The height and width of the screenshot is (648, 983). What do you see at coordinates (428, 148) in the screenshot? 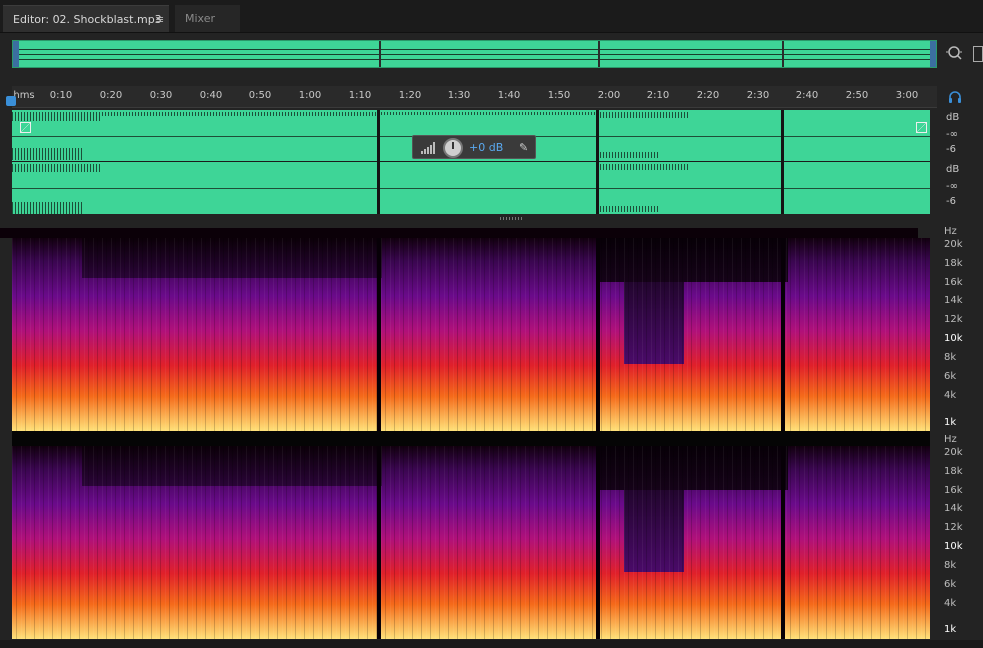
I see `level-bars-icon` at bounding box center [428, 148].